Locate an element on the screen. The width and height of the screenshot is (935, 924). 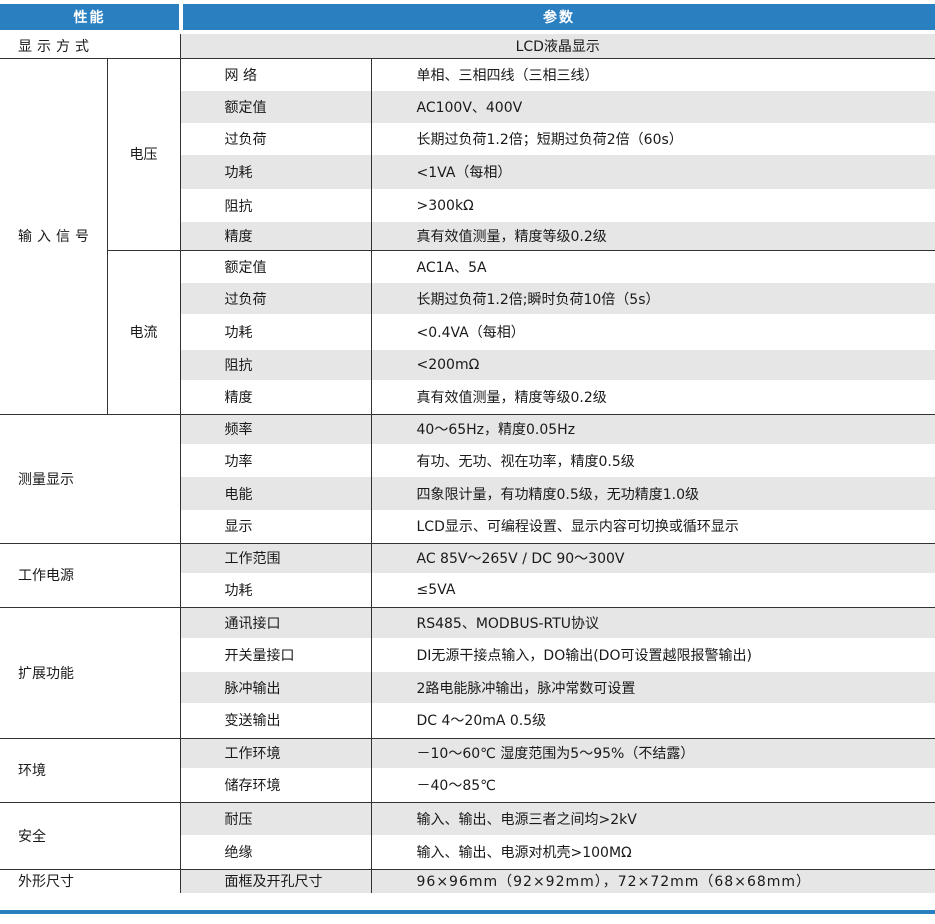
row-label-measure: 测量显示 is located at coordinates (90, 478).